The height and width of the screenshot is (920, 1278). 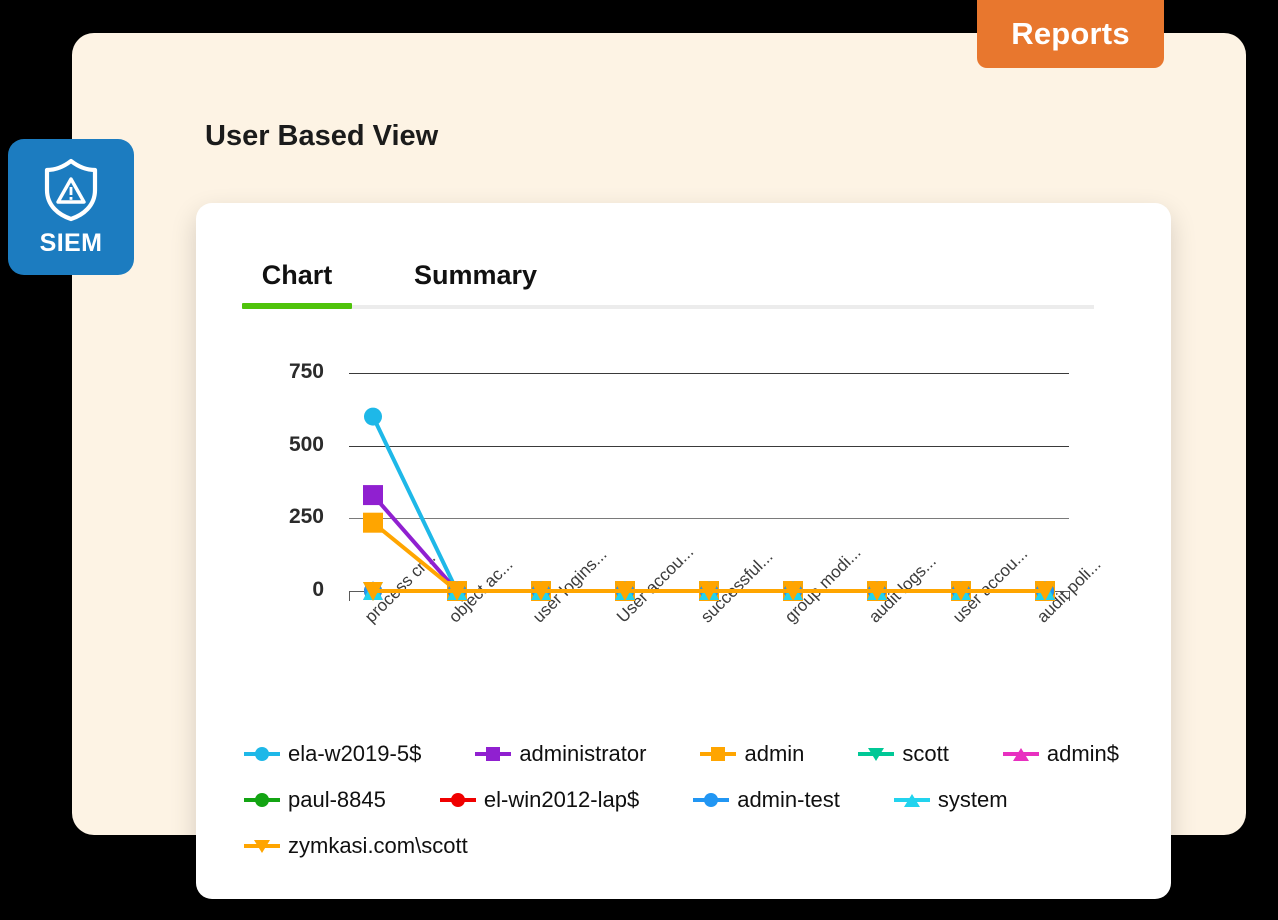 I want to click on legend-item-label: admin-test, so click(x=788, y=799).